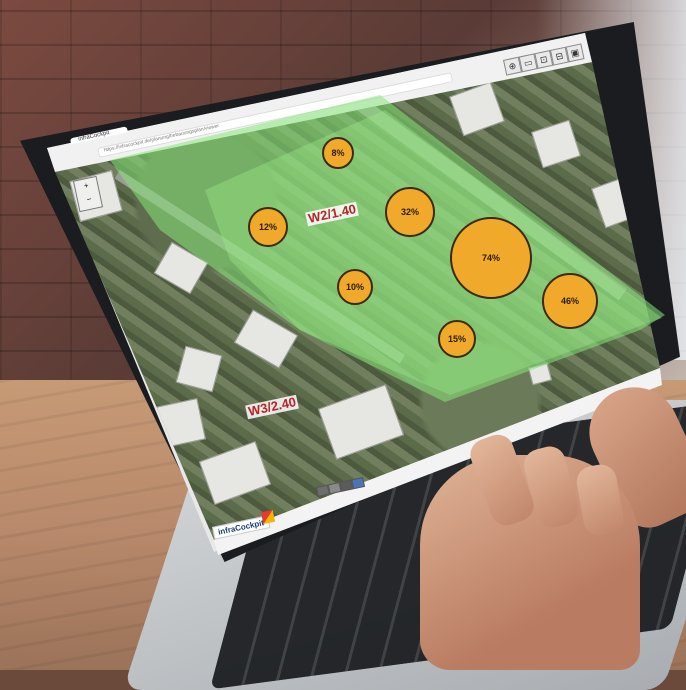 Image resolution: width=686 pixels, height=690 pixels. I want to click on coverage-bubble: 32%, so click(410, 212).